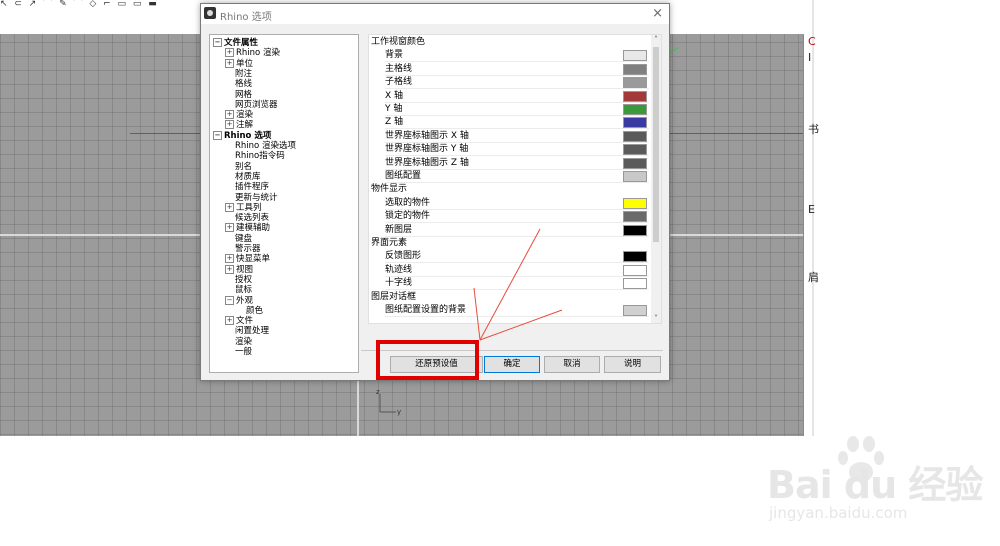 This screenshot has width=1000, height=546. Describe the element at coordinates (435, 14) in the screenshot. I see `dialog-titlebar: Rhino 选项 ×` at that location.